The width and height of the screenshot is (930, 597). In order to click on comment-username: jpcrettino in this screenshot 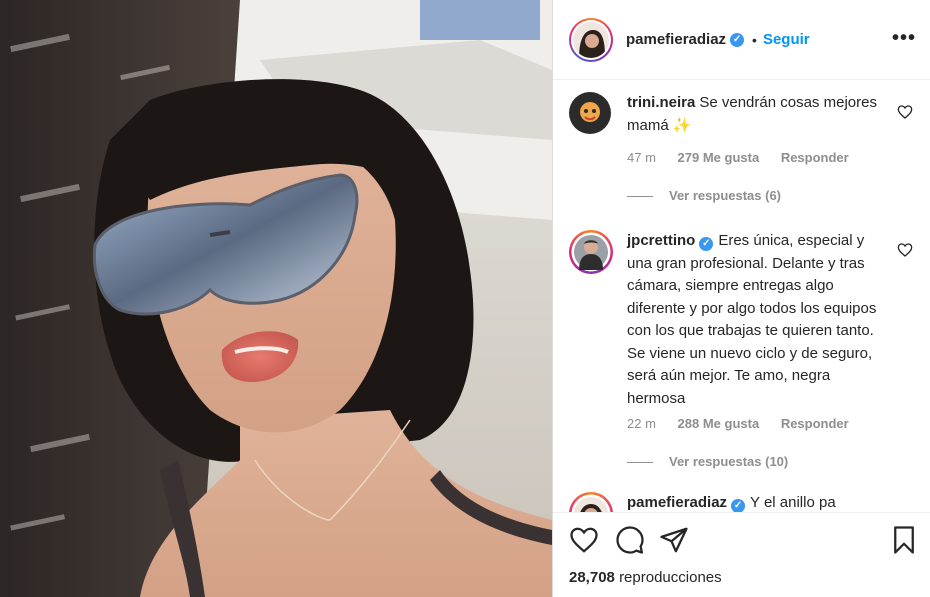, I will do `click(661, 240)`.